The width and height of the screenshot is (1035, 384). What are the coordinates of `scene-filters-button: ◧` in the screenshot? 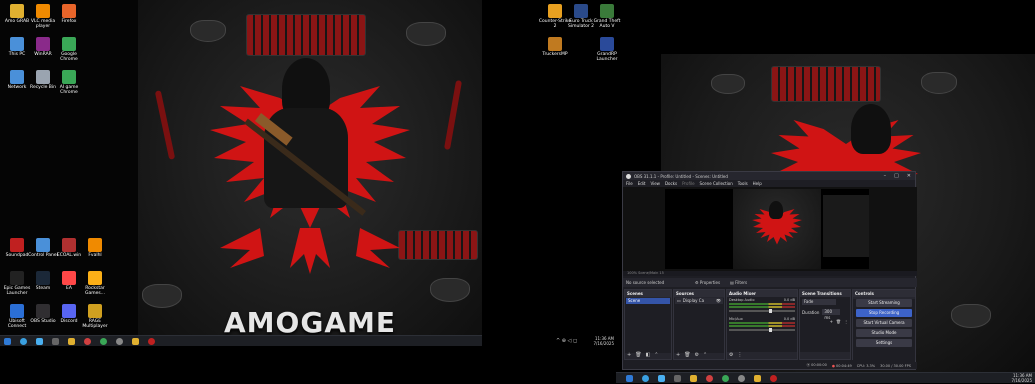 It's located at (648, 355).